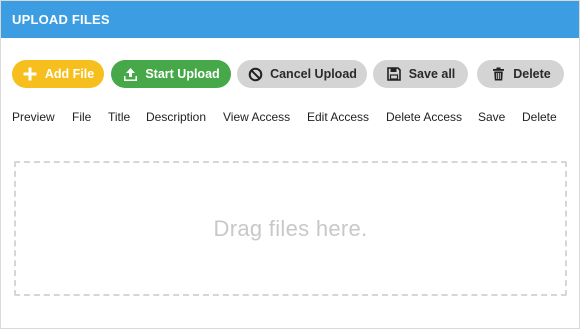  What do you see at coordinates (492, 117) in the screenshot?
I see `column-save: Save` at bounding box center [492, 117].